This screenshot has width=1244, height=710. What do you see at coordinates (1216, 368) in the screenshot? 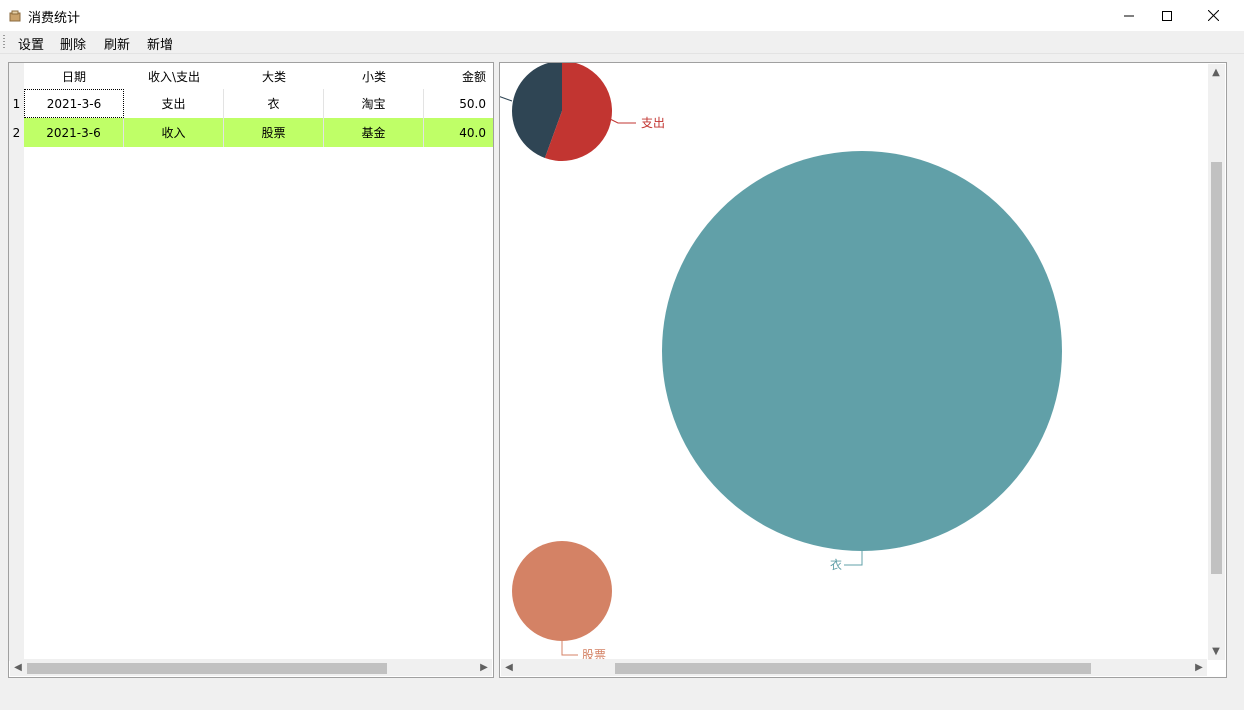
I see `vertical-scrollbar-thumb` at bounding box center [1216, 368].